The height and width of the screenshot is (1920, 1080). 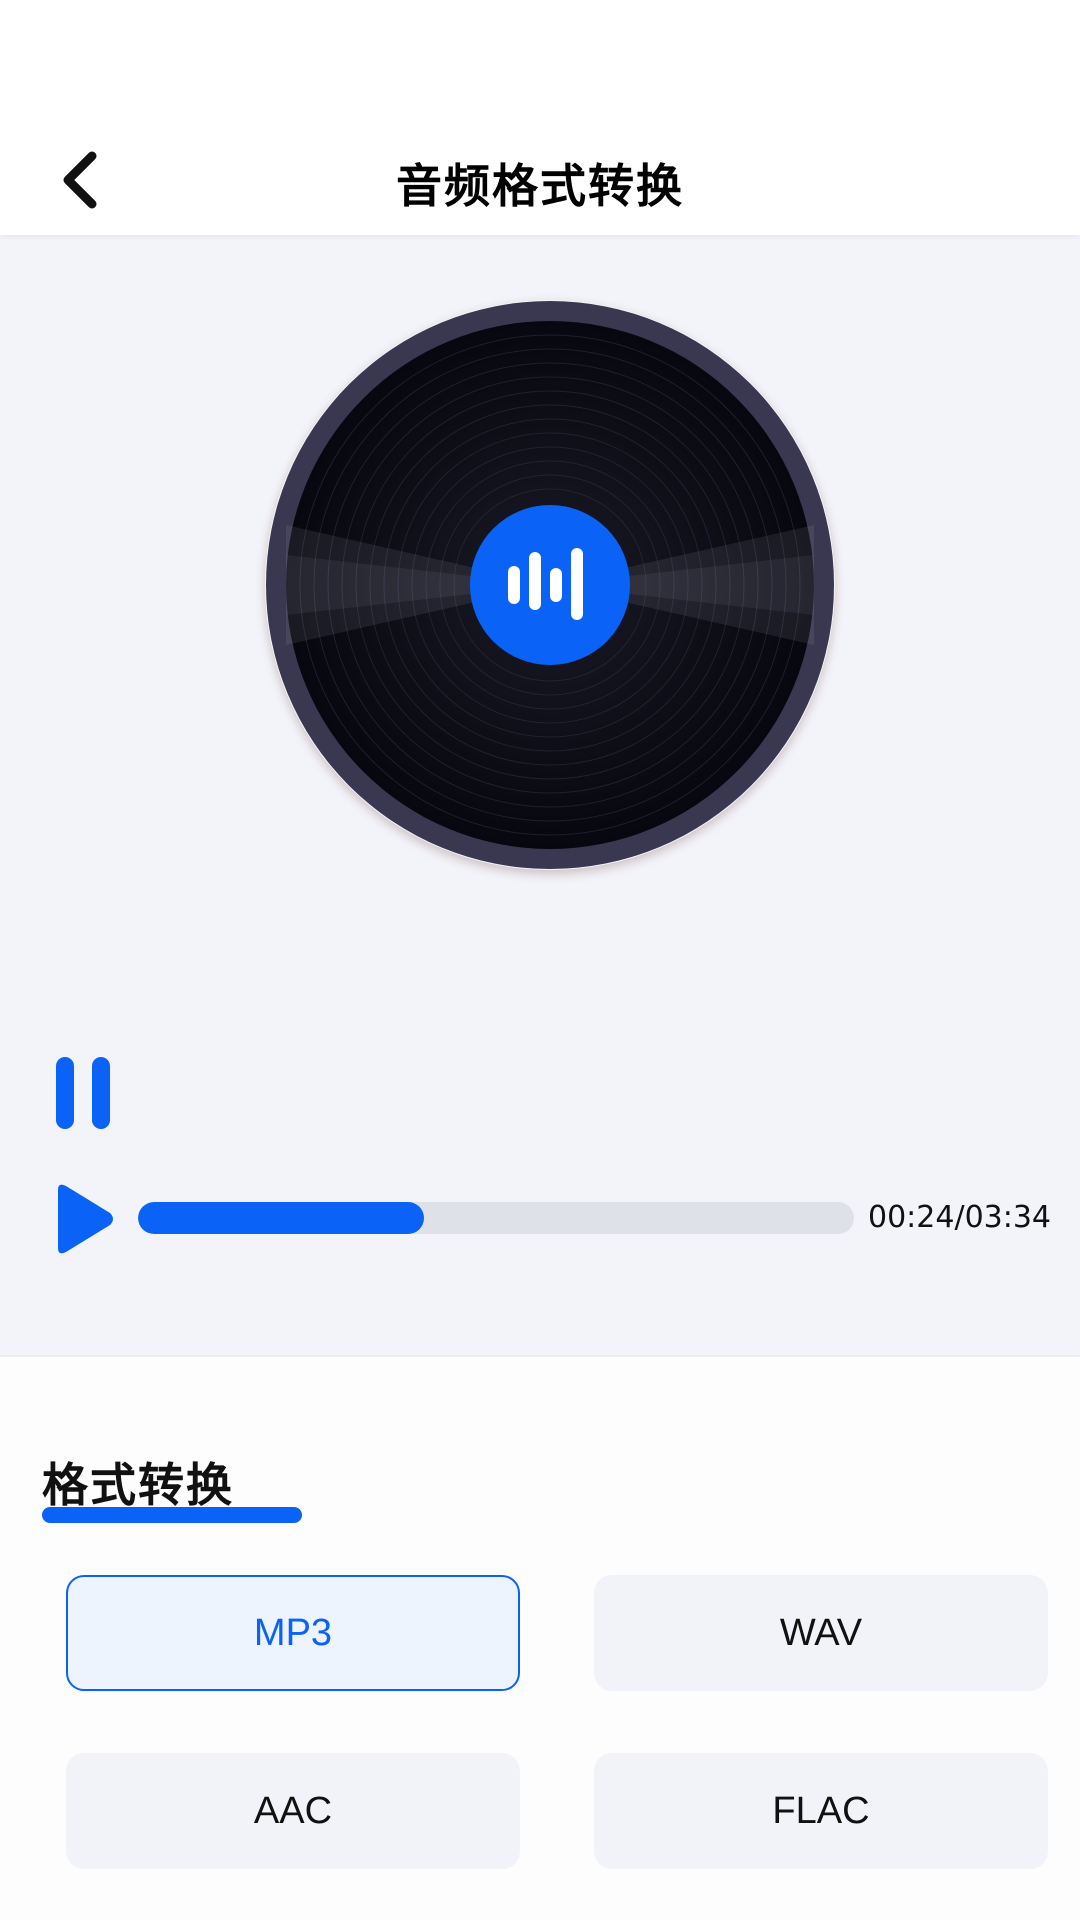 What do you see at coordinates (293, 1811) in the screenshot?
I see `format-option-aac: AAC` at bounding box center [293, 1811].